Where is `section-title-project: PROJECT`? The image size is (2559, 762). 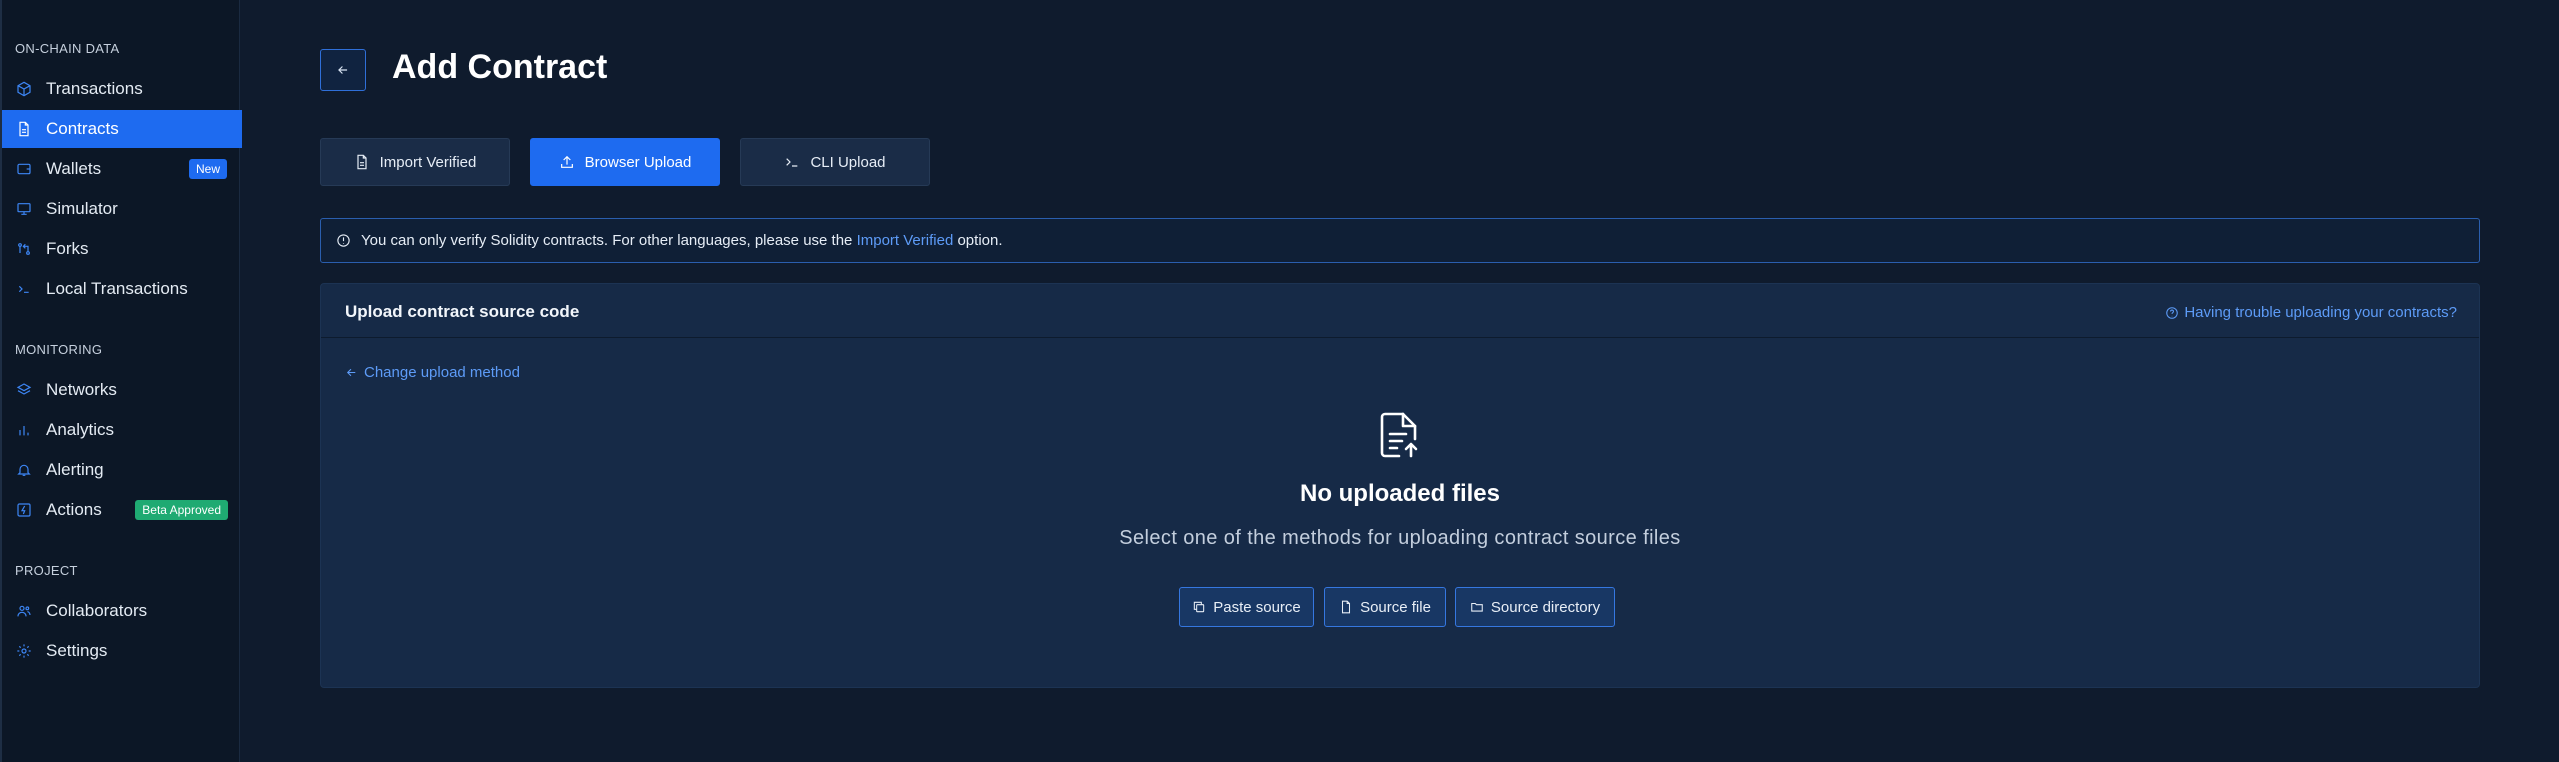 section-title-project: PROJECT is located at coordinates (46, 570).